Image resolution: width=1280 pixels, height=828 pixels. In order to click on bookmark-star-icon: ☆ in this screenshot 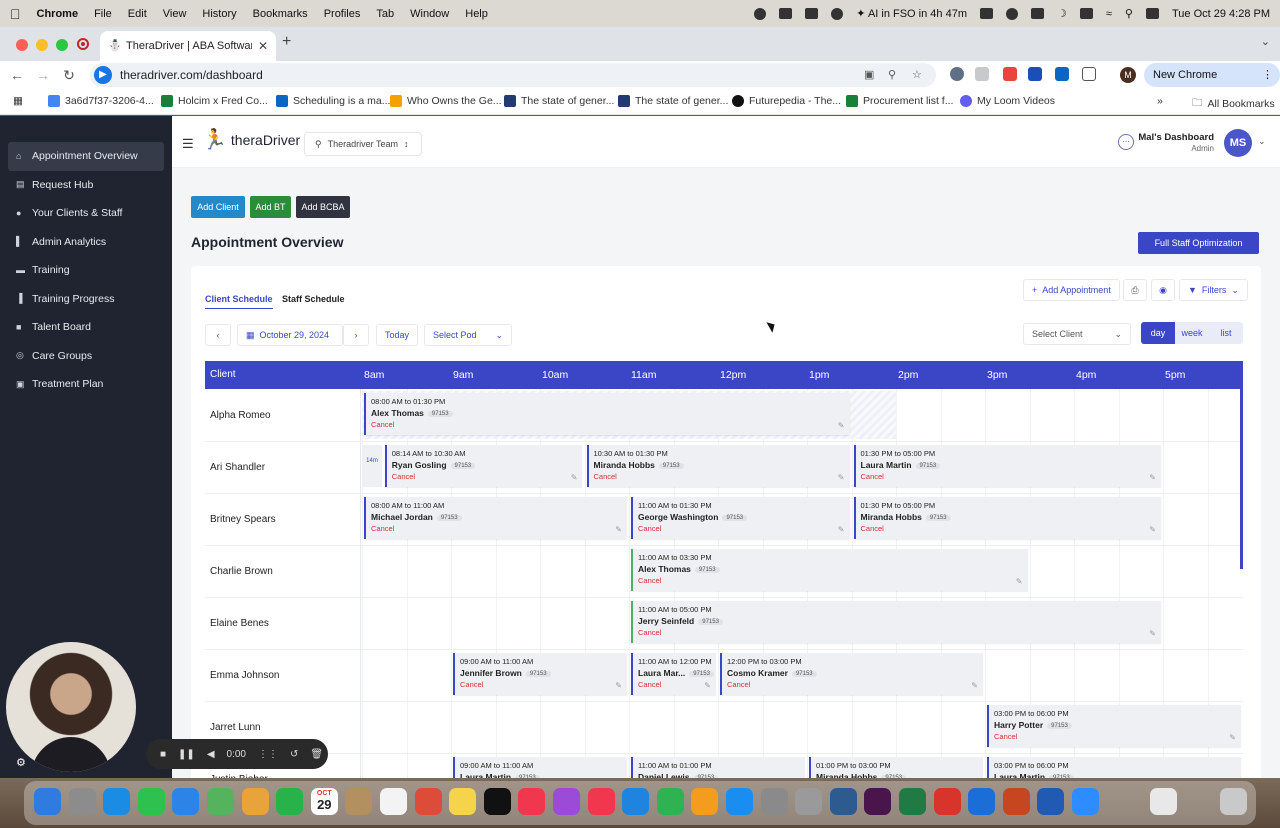, I will do `click(917, 74)`.